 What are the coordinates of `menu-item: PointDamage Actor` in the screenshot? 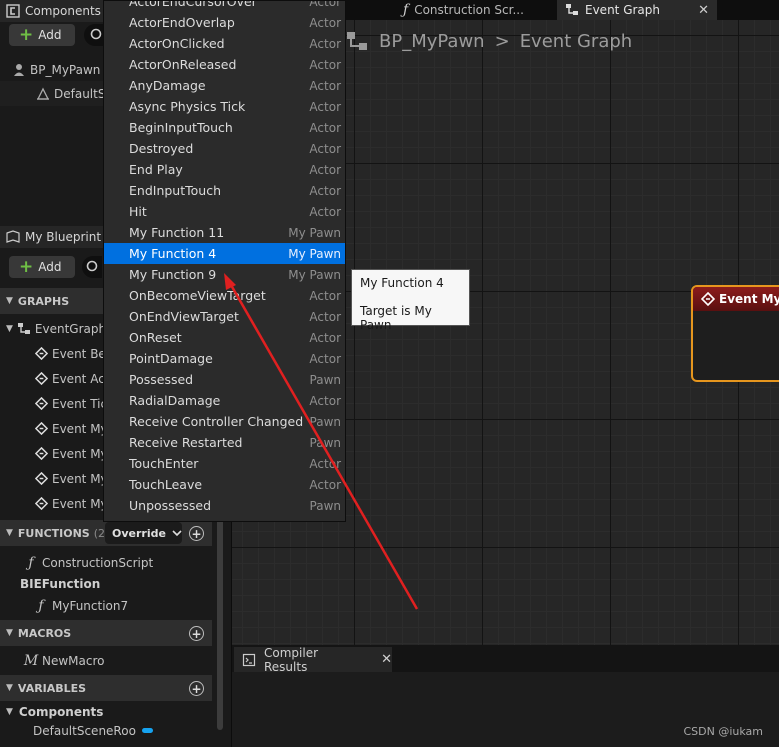 It's located at (224, 358).